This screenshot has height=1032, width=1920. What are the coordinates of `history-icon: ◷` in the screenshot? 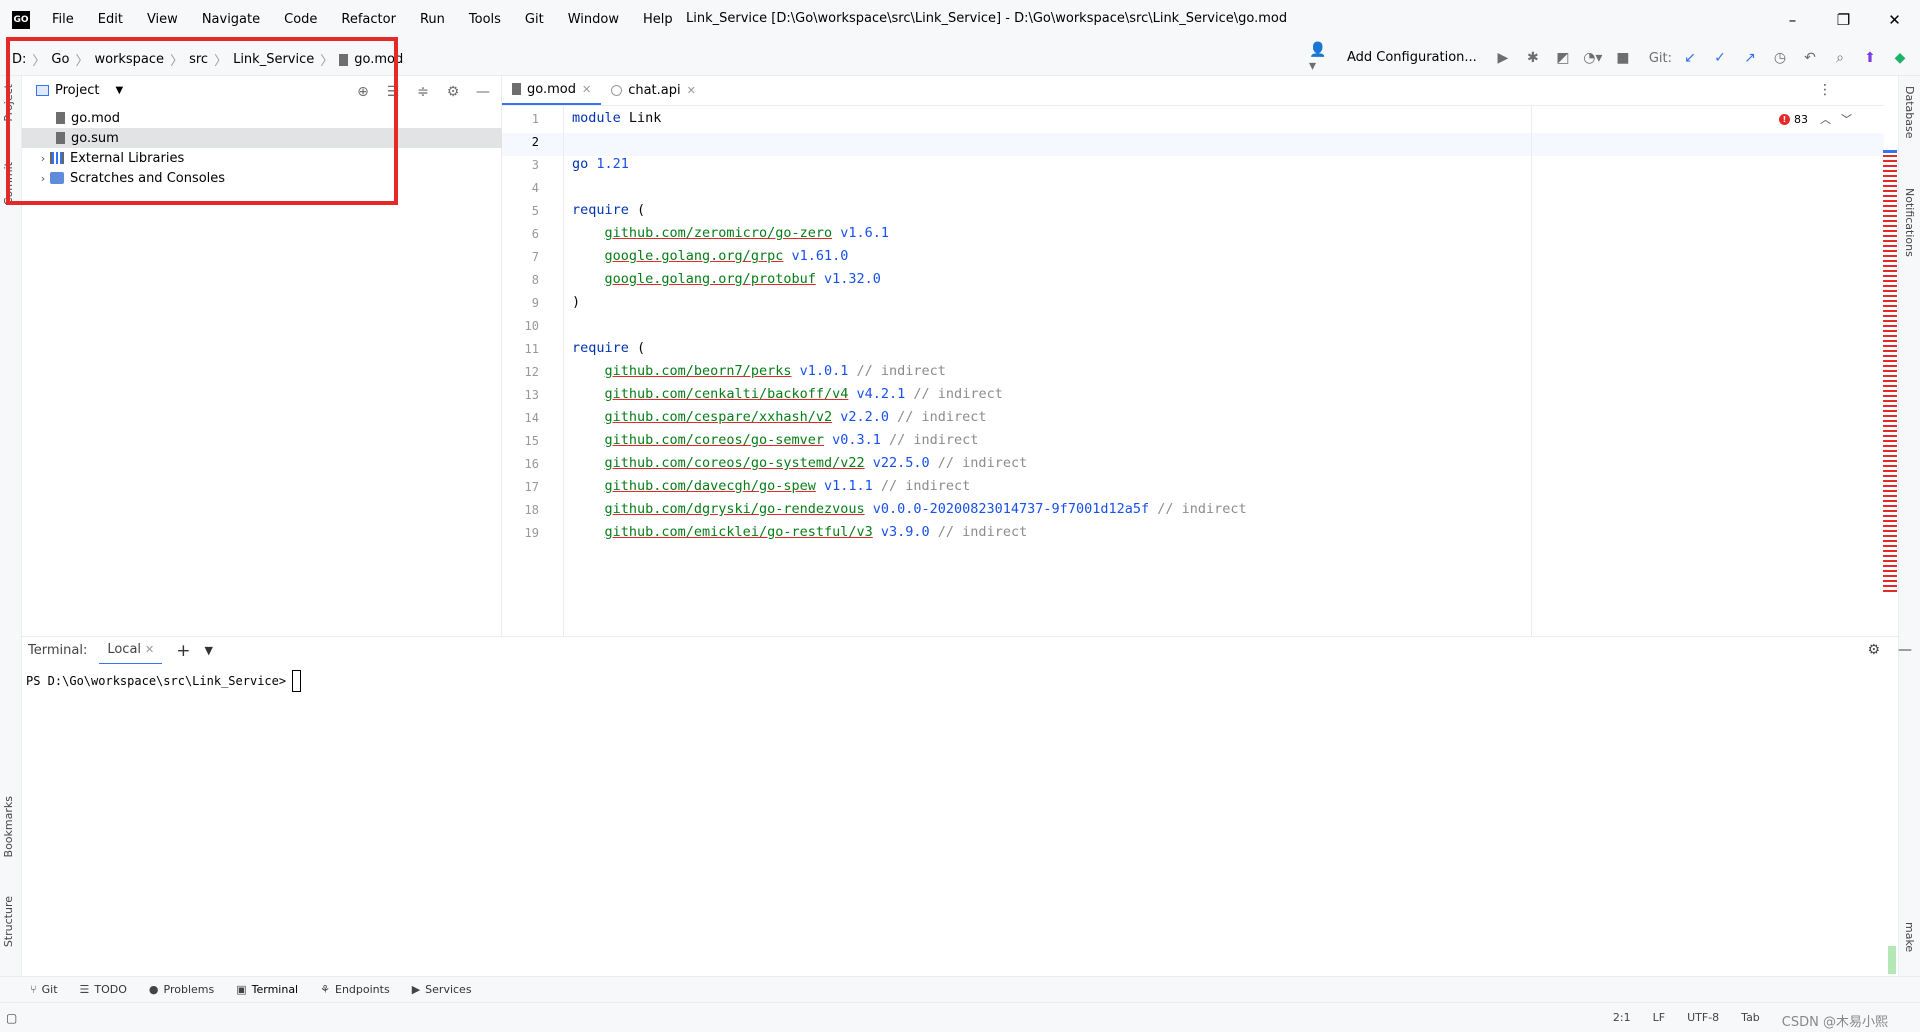 It's located at (1780, 58).